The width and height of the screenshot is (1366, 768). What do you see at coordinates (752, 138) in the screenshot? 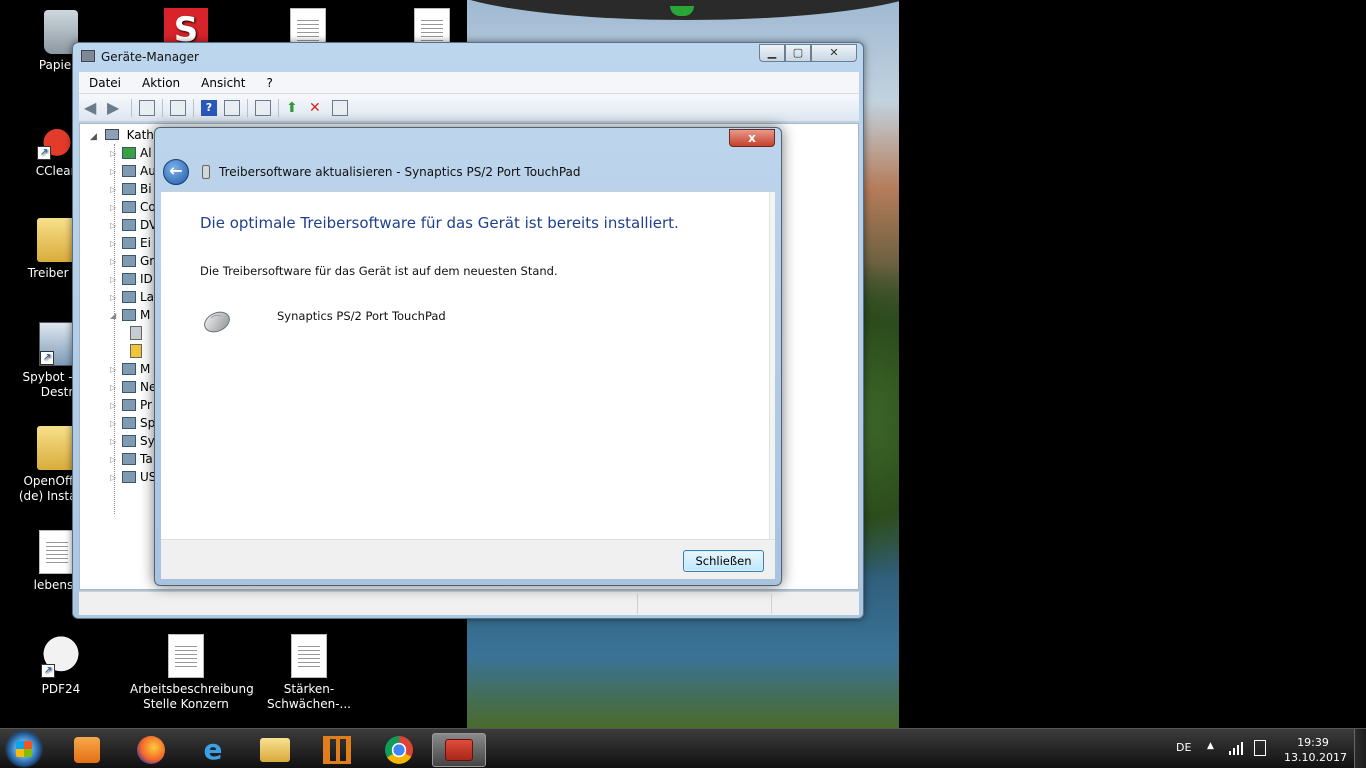
I see `dialog-close-button: x` at bounding box center [752, 138].